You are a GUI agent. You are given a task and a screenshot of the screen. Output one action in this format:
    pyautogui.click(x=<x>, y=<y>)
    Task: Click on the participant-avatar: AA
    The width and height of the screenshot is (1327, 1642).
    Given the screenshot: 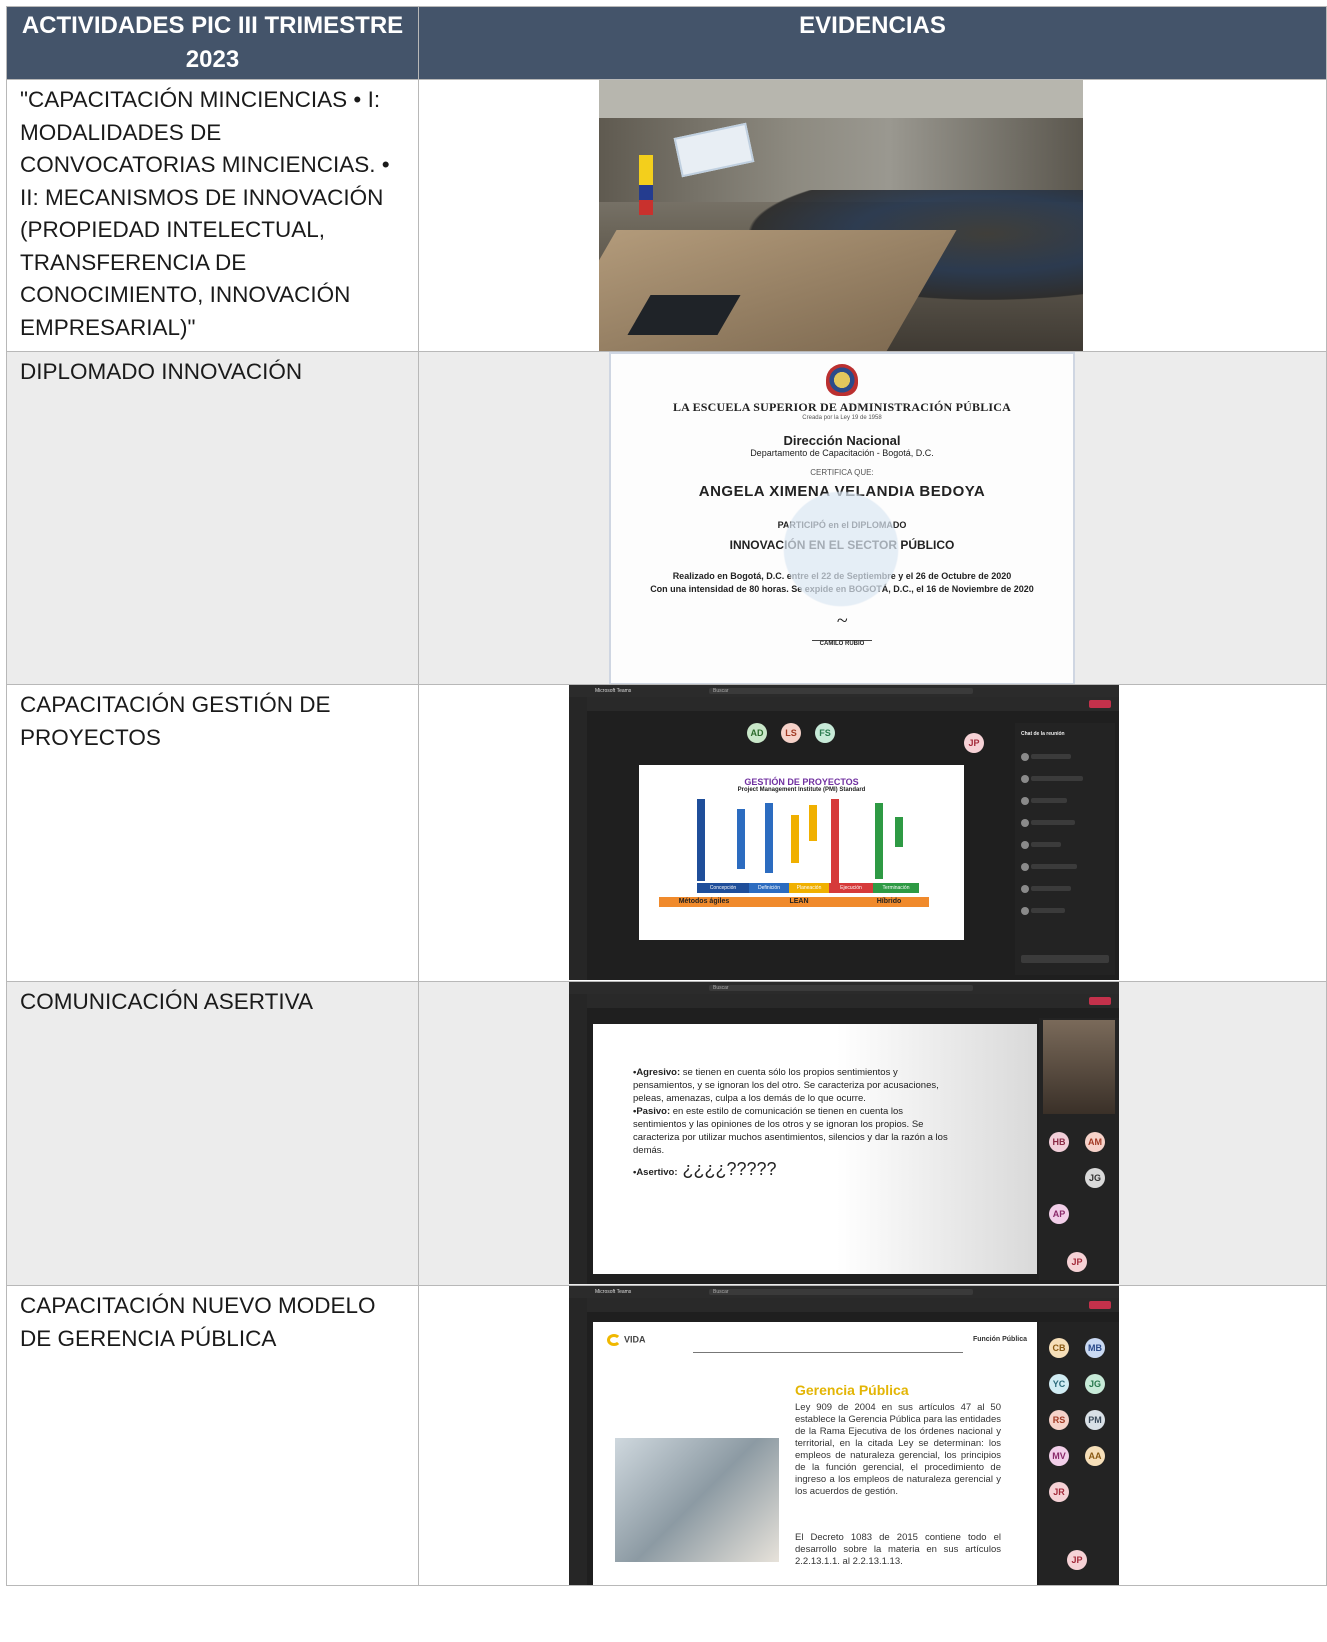 What is the action you would take?
    pyautogui.click(x=1095, y=1456)
    